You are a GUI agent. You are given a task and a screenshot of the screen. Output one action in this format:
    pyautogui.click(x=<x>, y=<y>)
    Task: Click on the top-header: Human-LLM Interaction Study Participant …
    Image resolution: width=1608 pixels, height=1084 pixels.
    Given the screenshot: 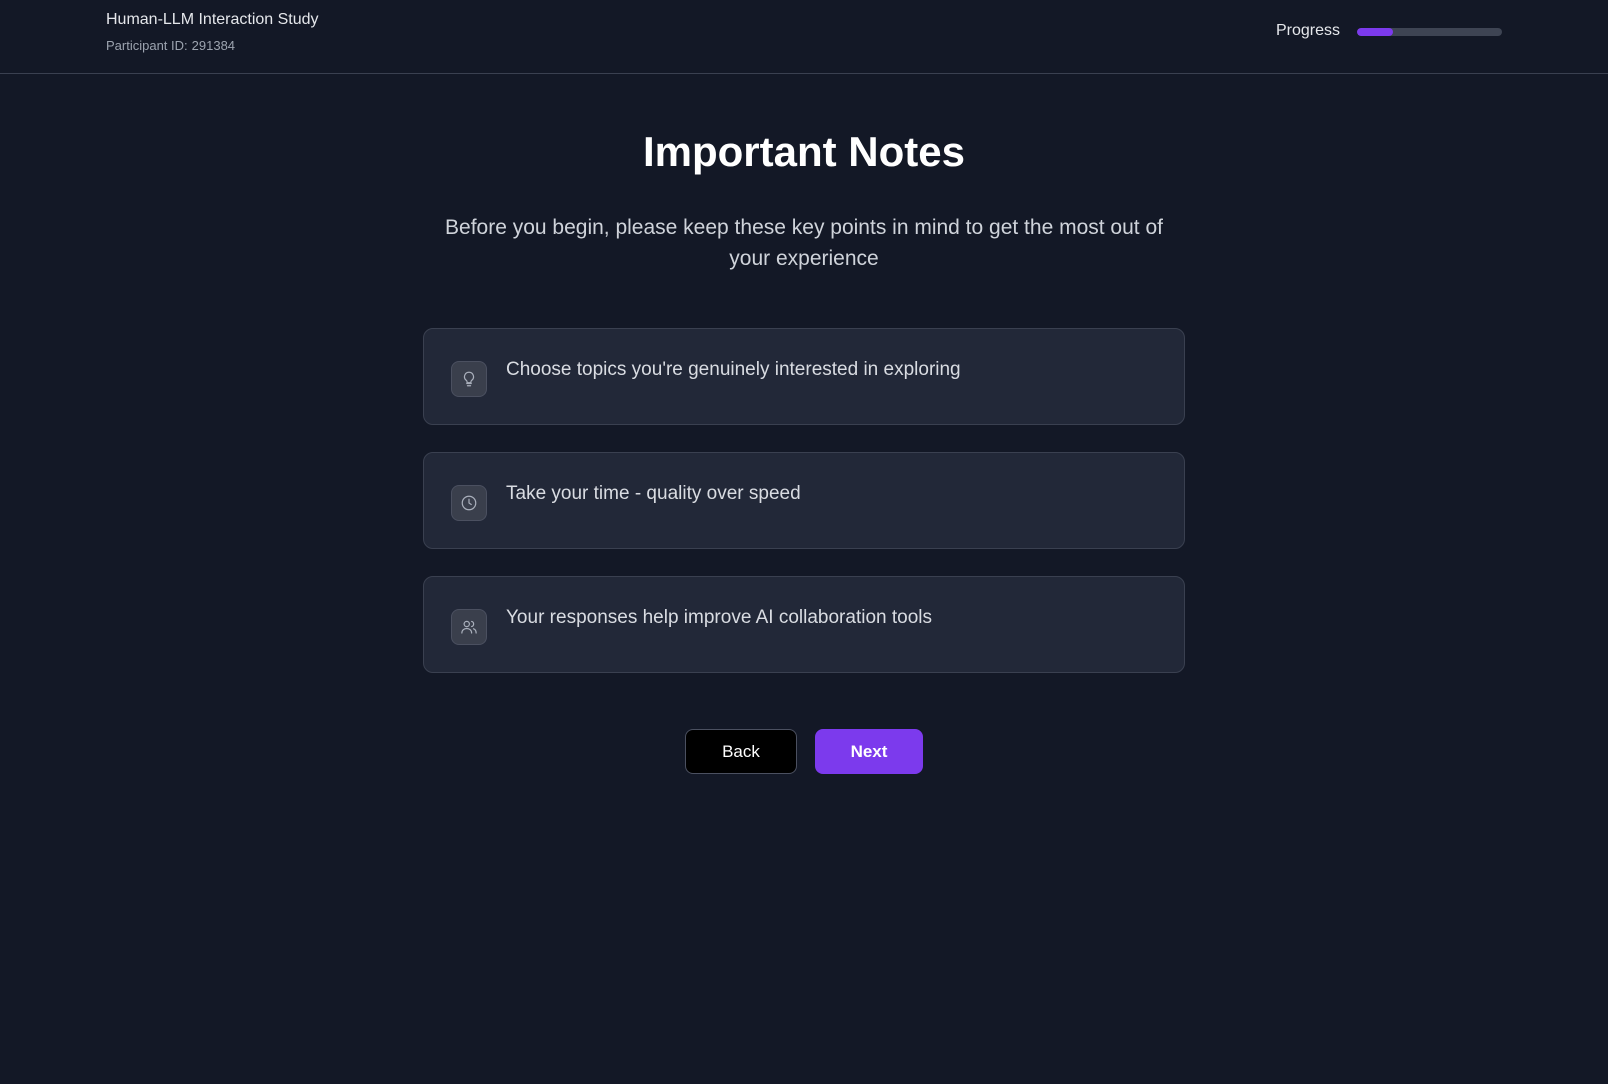 What is the action you would take?
    pyautogui.click(x=804, y=37)
    